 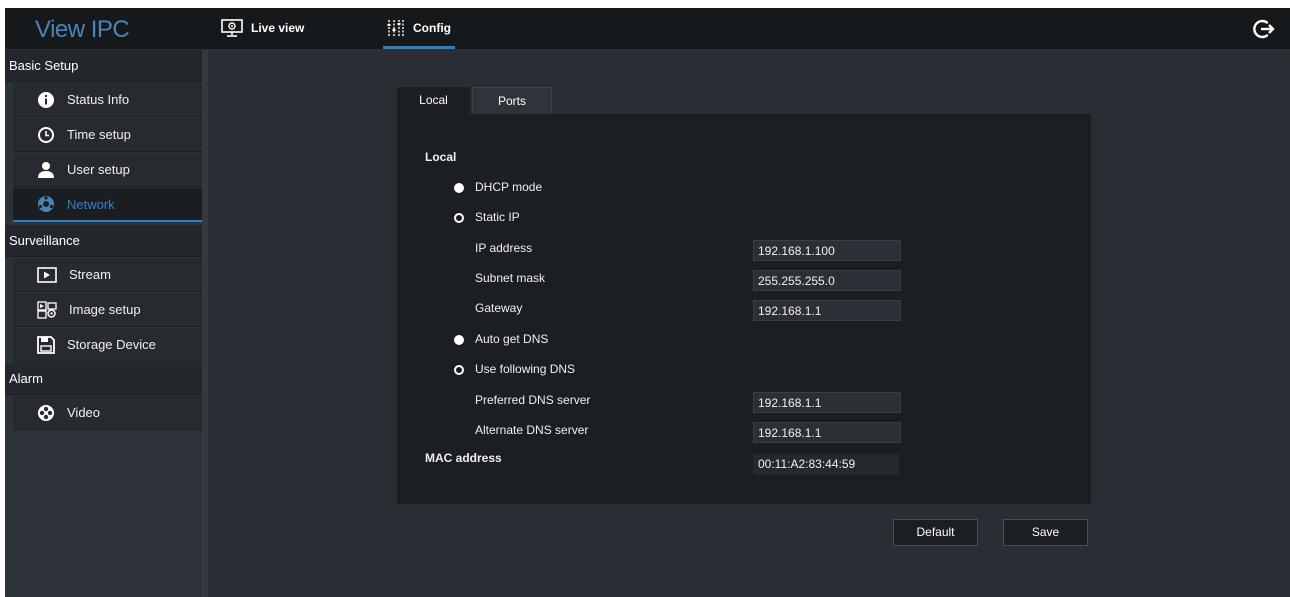 I want to click on gateway-label: Gateway, so click(x=499, y=308).